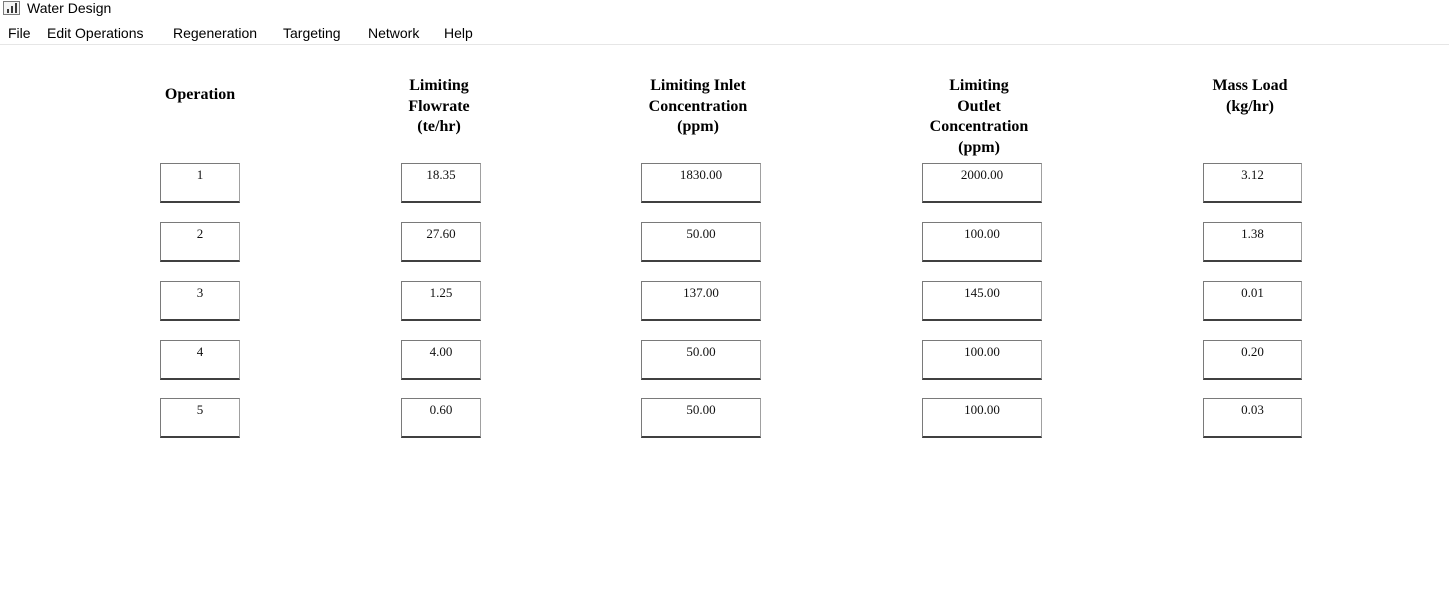 This screenshot has height=609, width=1449. Describe the element at coordinates (979, 116) in the screenshot. I see `header-limiting-outlet-concentration: Limiting Outlet Concentration (ppm)` at that location.